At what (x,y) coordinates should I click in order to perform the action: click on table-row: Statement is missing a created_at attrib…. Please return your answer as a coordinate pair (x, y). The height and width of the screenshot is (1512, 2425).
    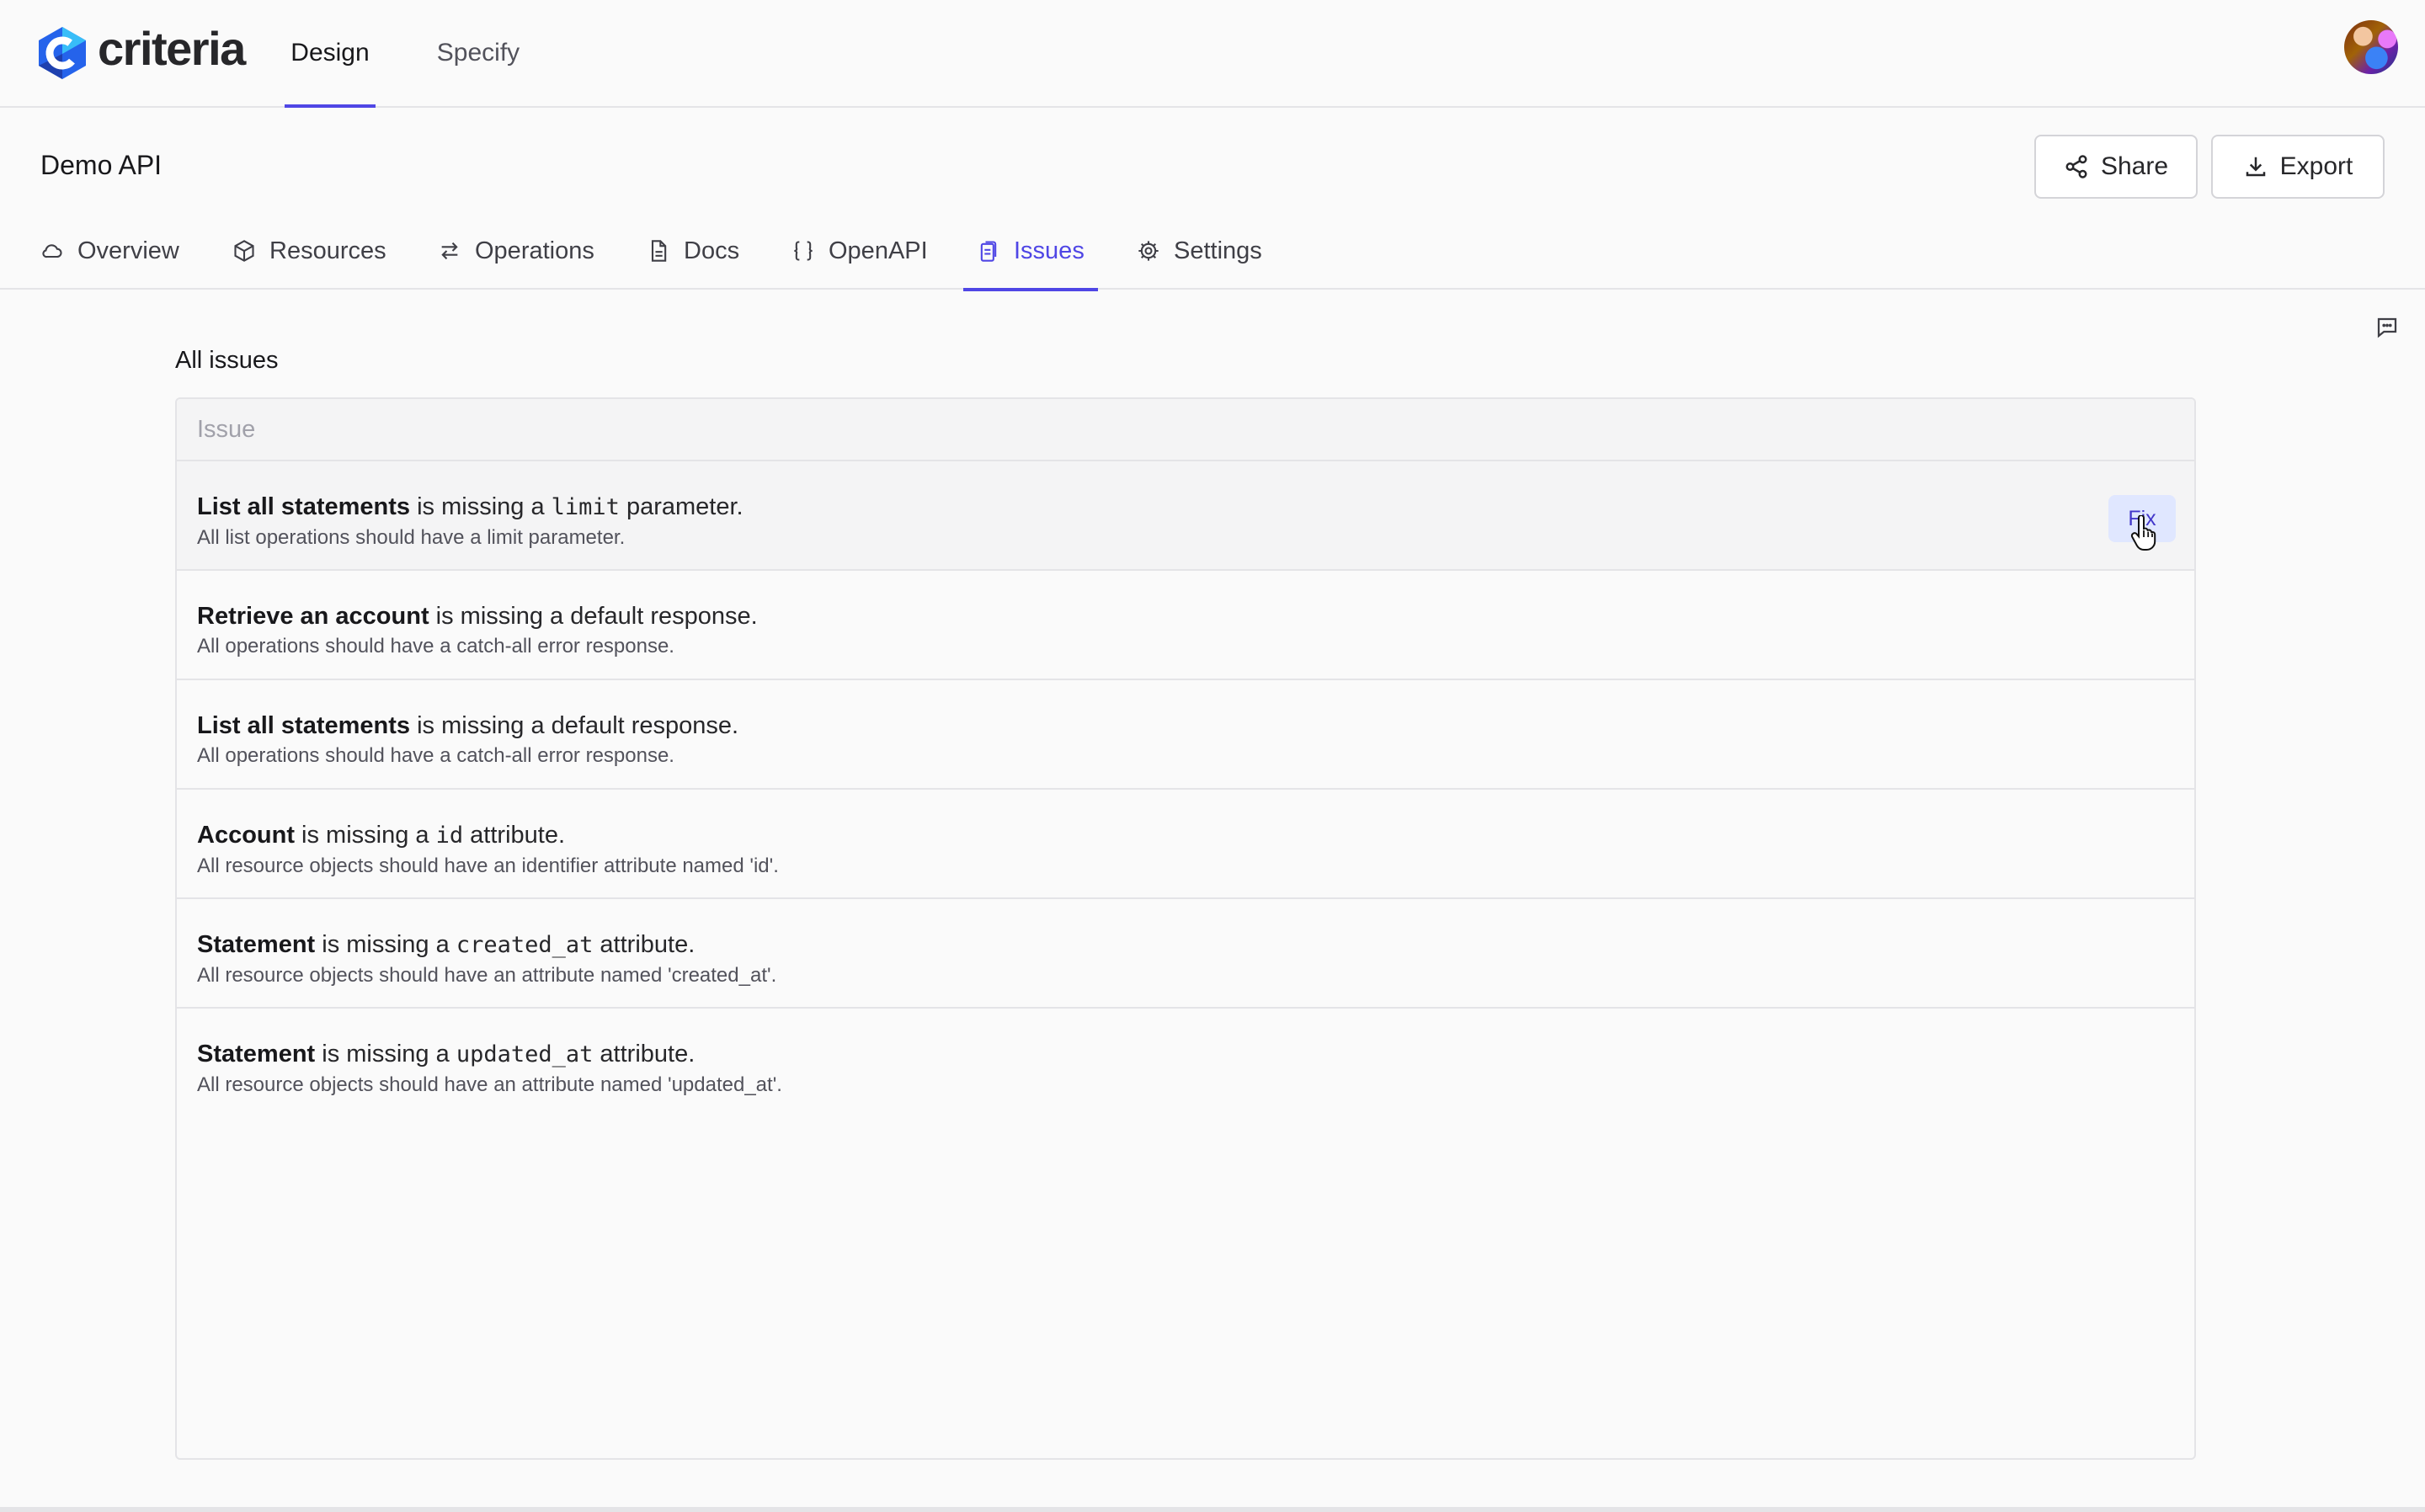
    Looking at the image, I should click on (1185, 954).